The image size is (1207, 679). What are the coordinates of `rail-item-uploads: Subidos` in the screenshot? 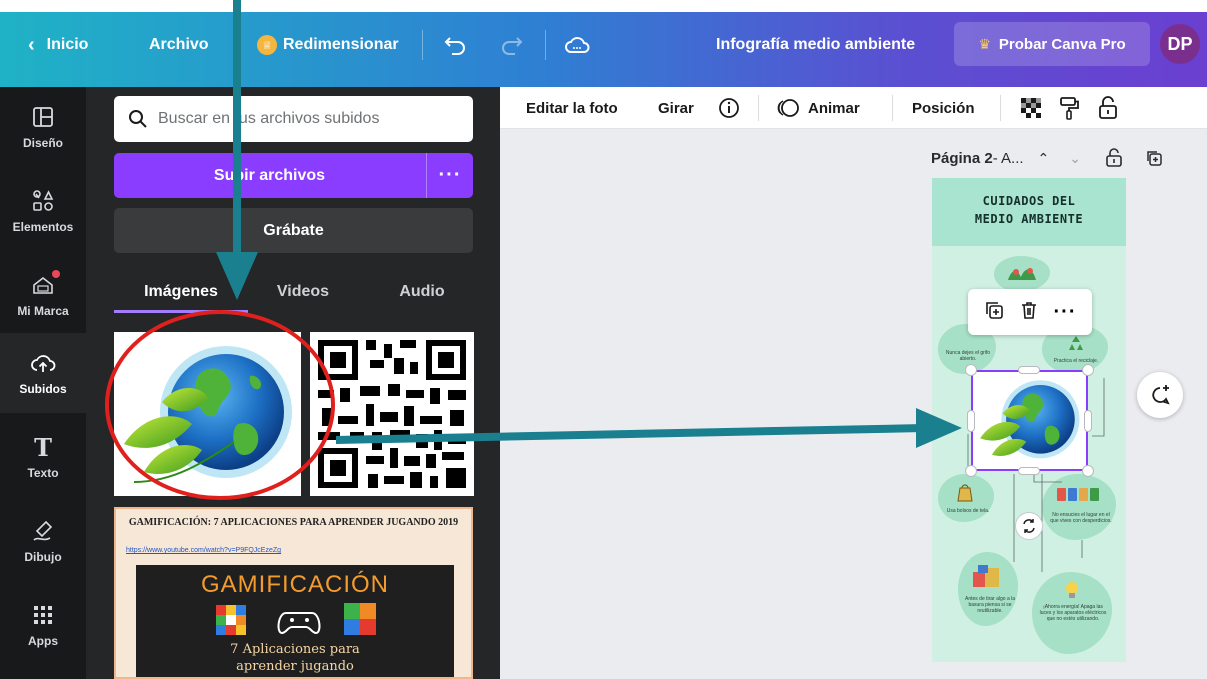 It's located at (43, 373).